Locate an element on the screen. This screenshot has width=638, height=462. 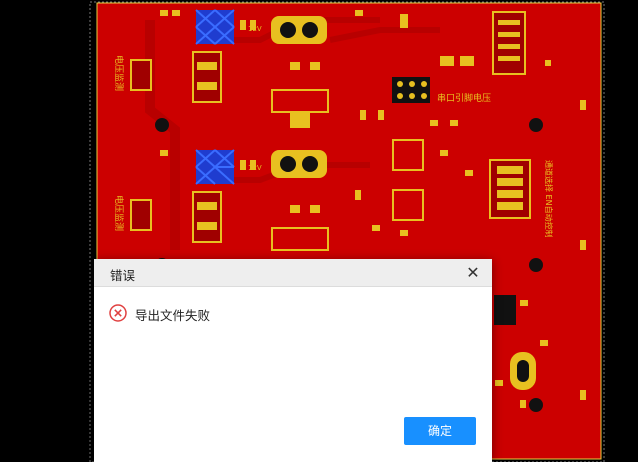
silk-side-label-2: 电压监测 is located at coordinates (119, 213).